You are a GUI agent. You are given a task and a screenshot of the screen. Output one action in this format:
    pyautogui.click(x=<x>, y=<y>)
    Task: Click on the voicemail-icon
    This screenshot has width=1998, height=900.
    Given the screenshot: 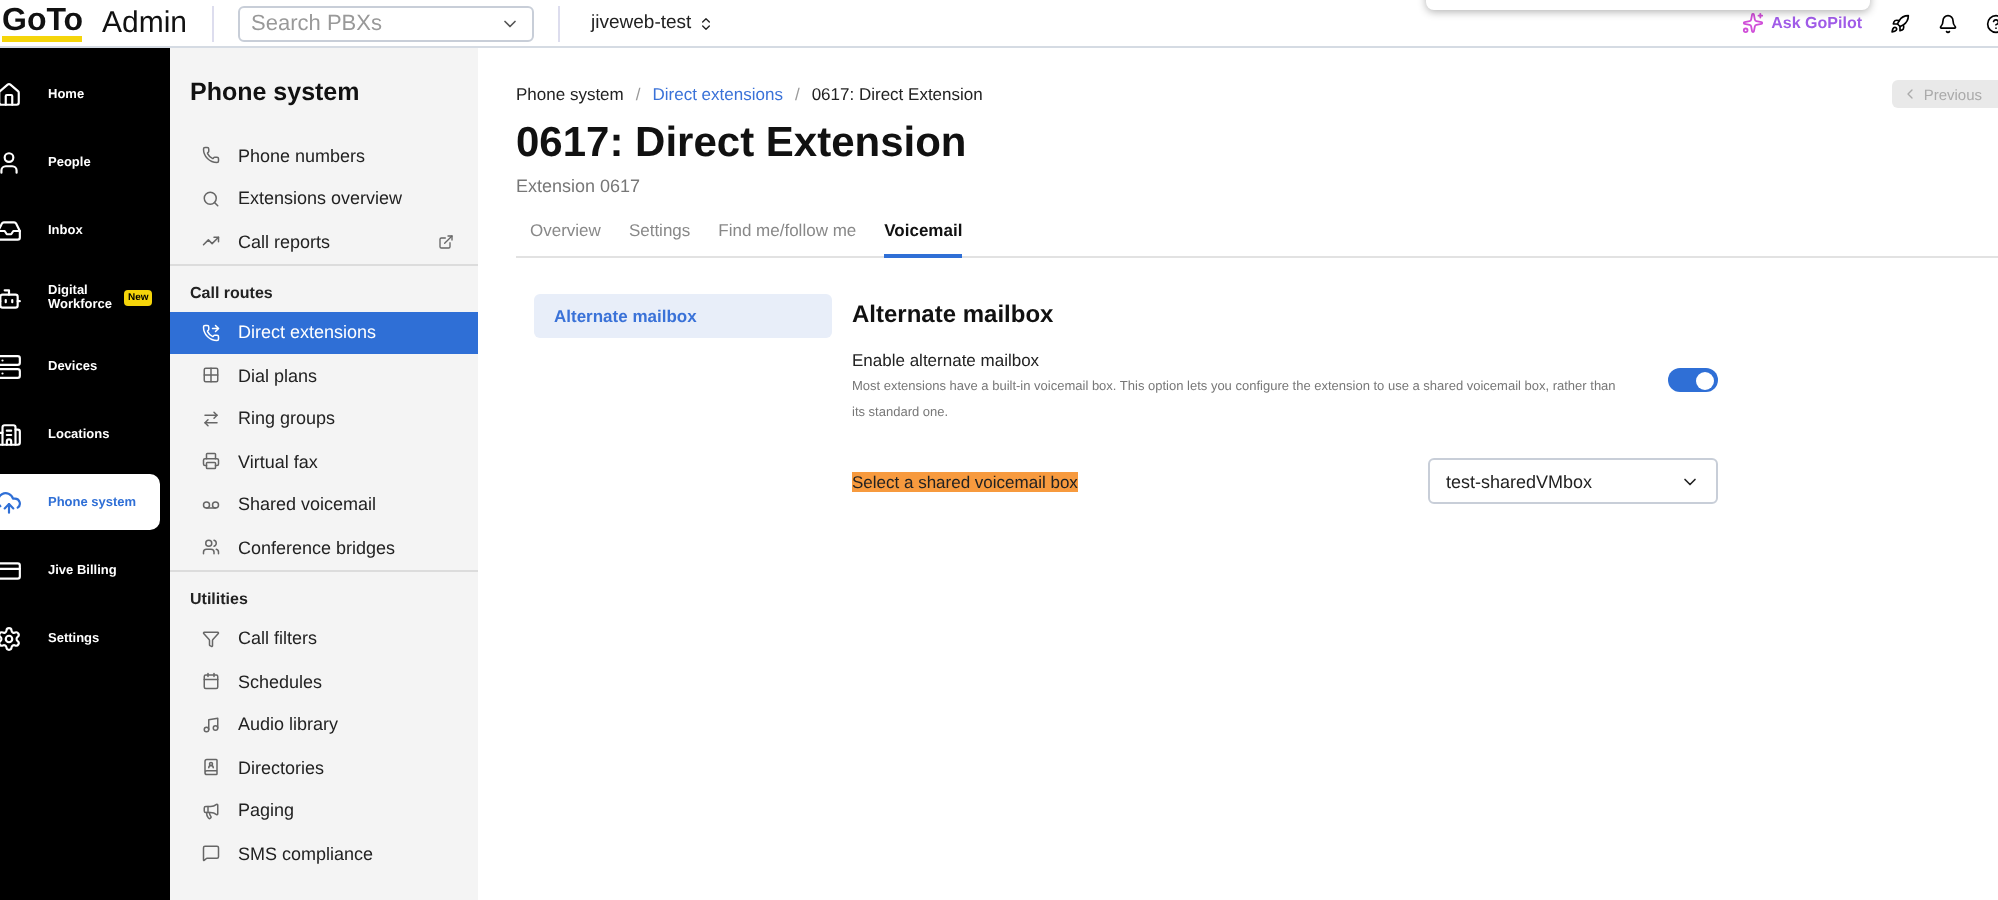 What is the action you would take?
    pyautogui.click(x=211, y=504)
    